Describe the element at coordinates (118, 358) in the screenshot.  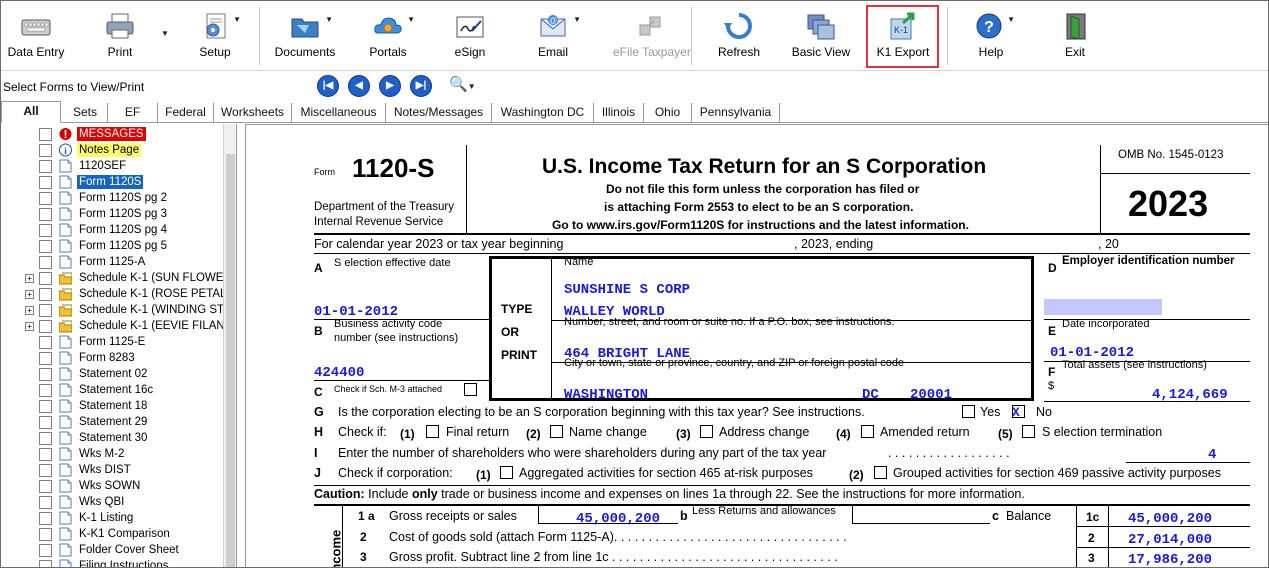
I see `tree-item: Form 8283` at that location.